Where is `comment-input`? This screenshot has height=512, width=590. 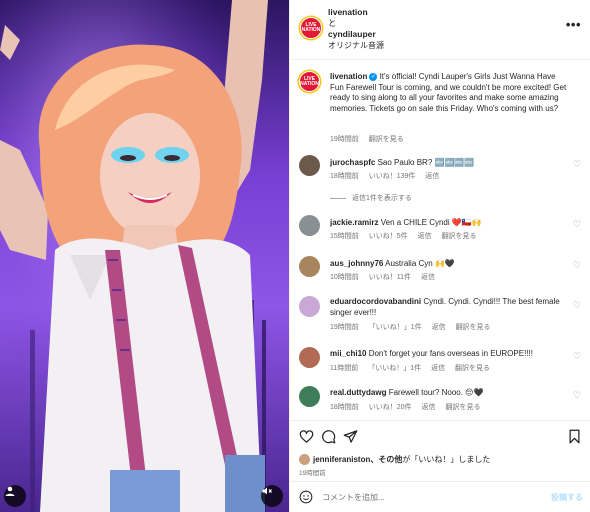 comment-input is located at coordinates (422, 497).